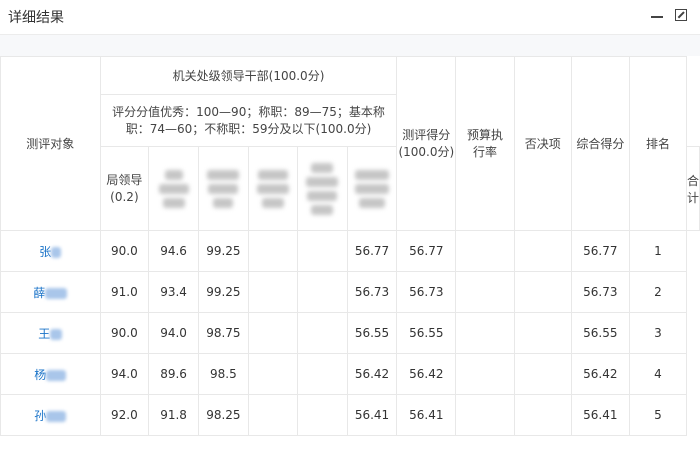 Image resolution: width=700 pixels, height=450 pixels. What do you see at coordinates (658, 292) in the screenshot?
I see `cell-rank: 2` at bounding box center [658, 292].